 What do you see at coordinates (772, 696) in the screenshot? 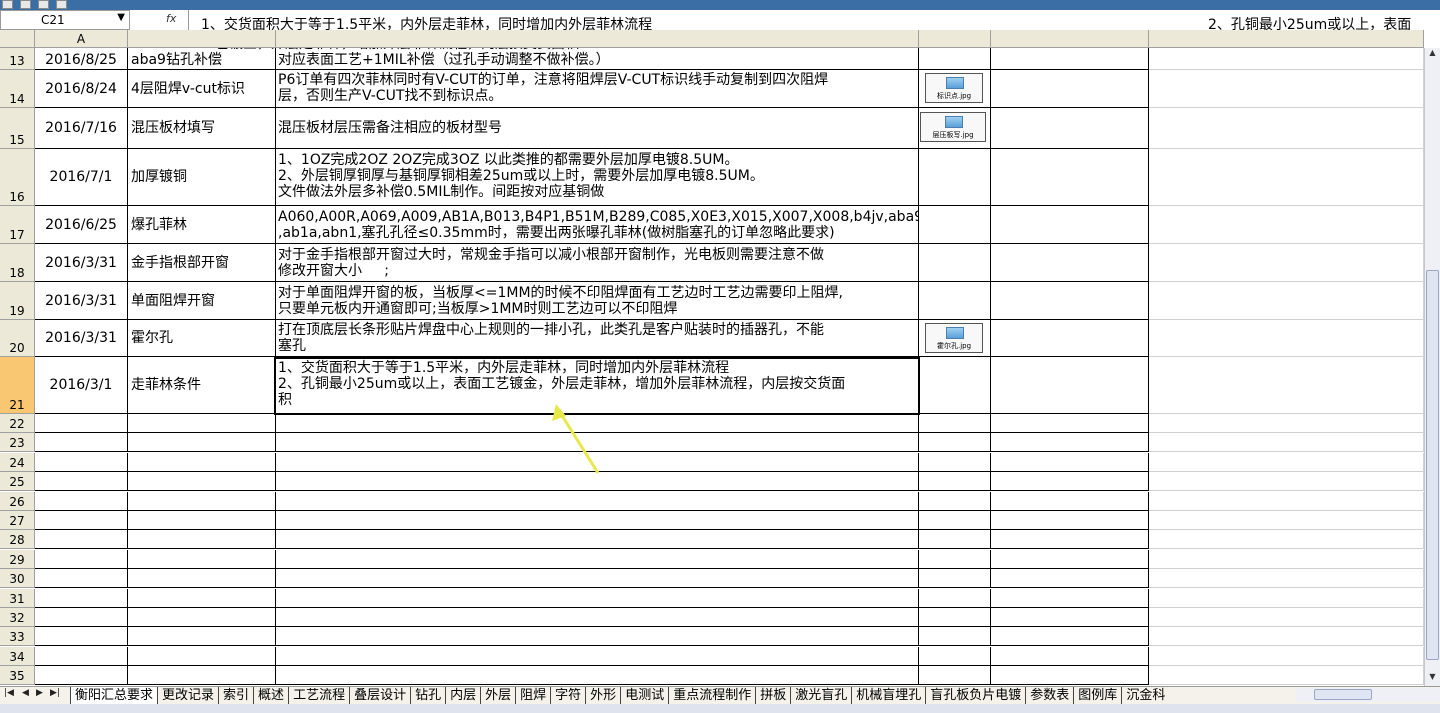
I see `sheet-tab: 拼板` at bounding box center [772, 696].